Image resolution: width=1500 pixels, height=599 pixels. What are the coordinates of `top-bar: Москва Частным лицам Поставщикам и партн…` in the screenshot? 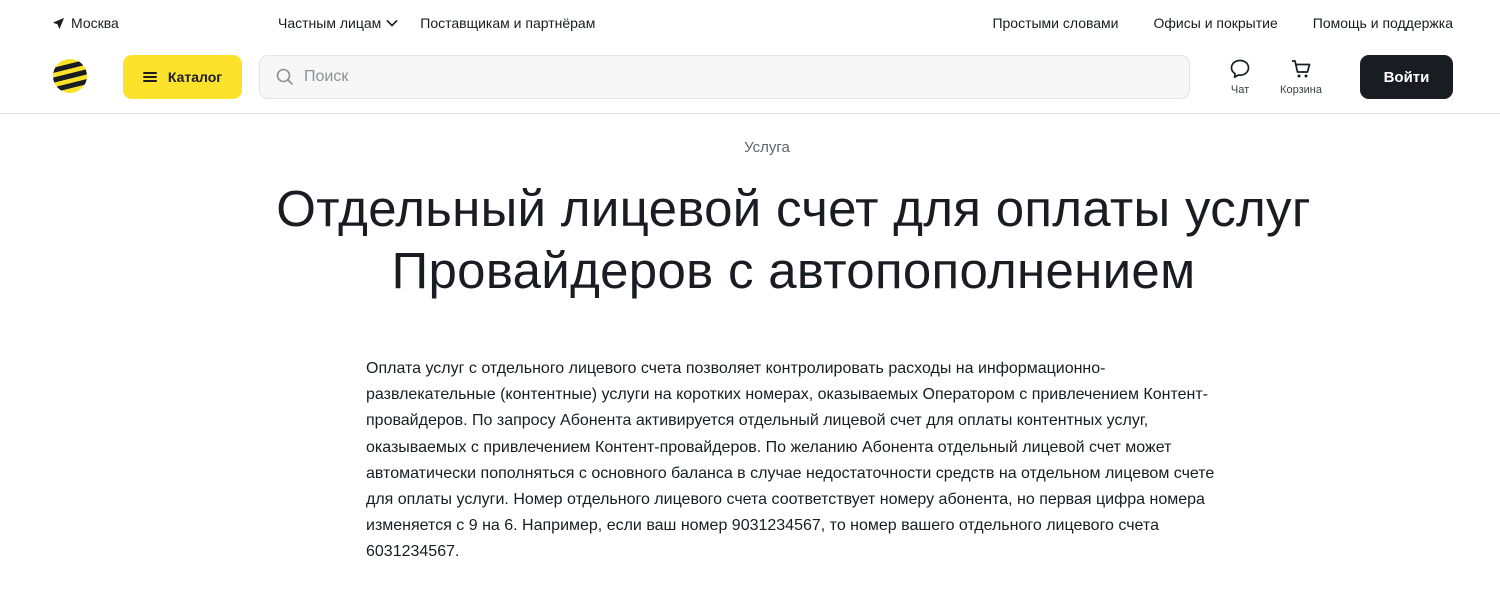 It's located at (750, 24).